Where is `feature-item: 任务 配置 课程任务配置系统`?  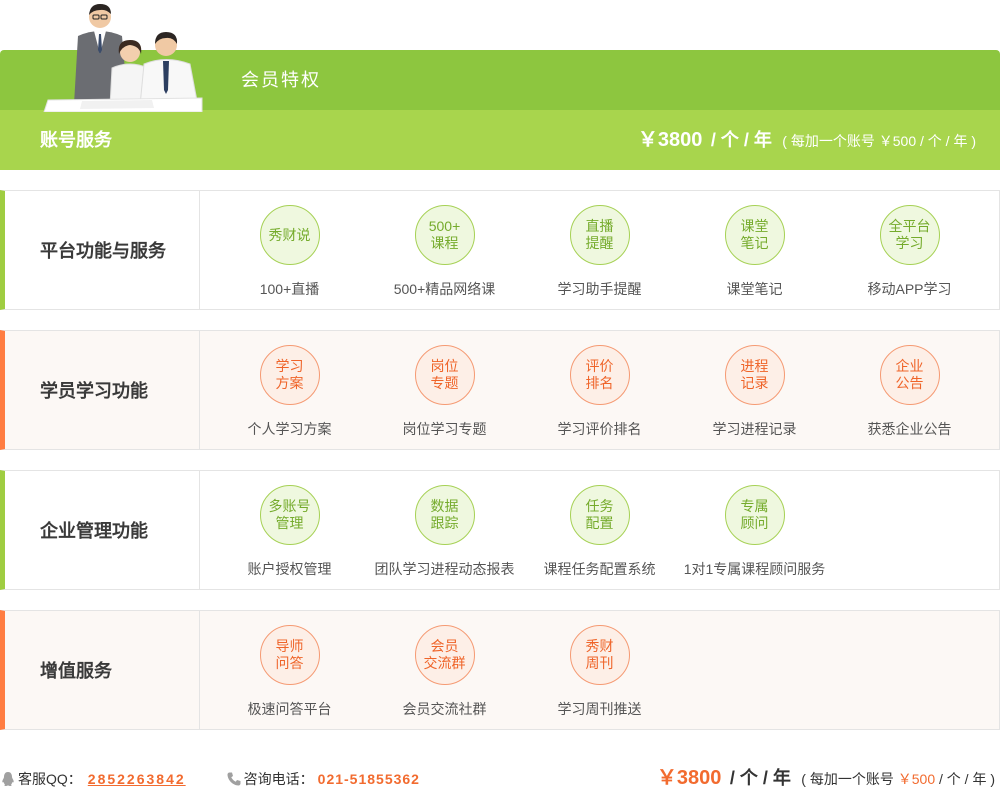 feature-item: 任务 配置 课程任务配置系统 is located at coordinates (599, 530).